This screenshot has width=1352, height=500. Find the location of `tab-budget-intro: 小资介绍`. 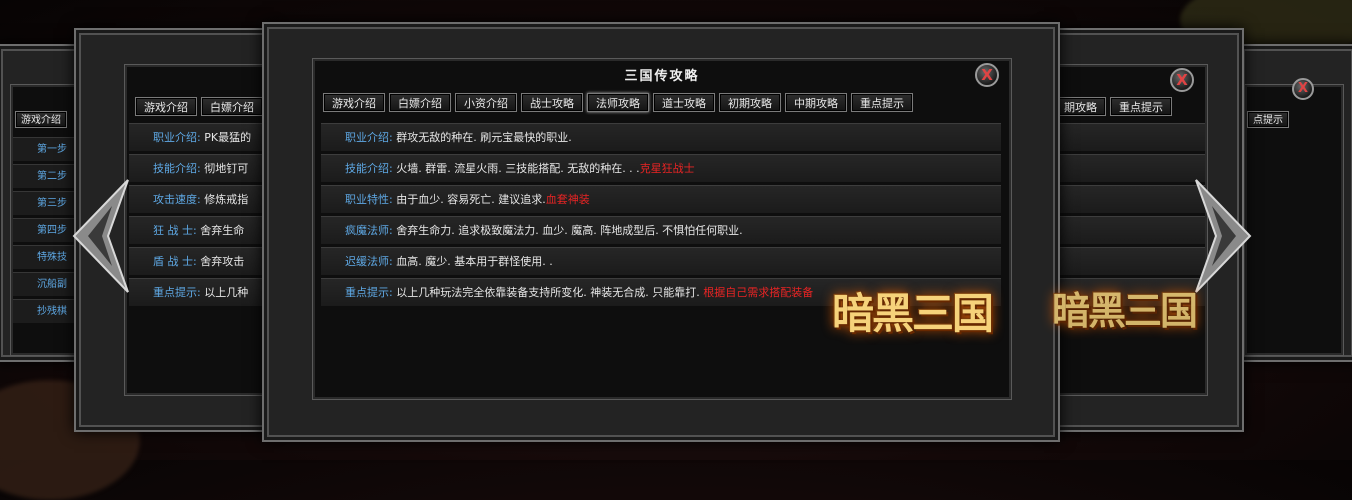

tab-budget-intro: 小资介绍 is located at coordinates (486, 102).